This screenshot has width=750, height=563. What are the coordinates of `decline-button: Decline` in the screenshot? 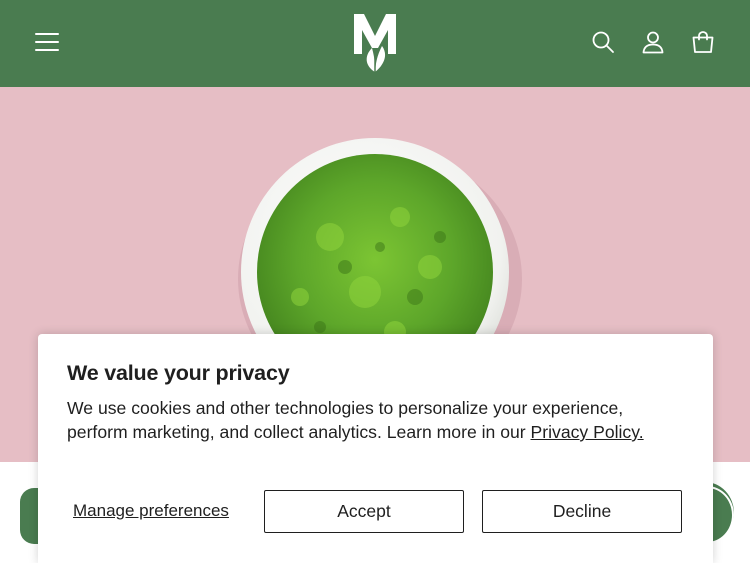 It's located at (582, 511).